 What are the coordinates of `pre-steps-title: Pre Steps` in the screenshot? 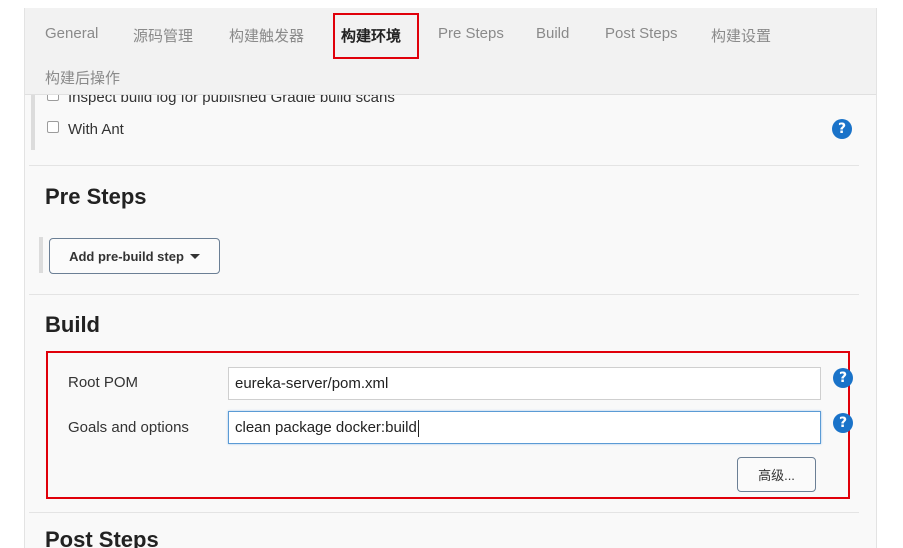 It's located at (96, 196).